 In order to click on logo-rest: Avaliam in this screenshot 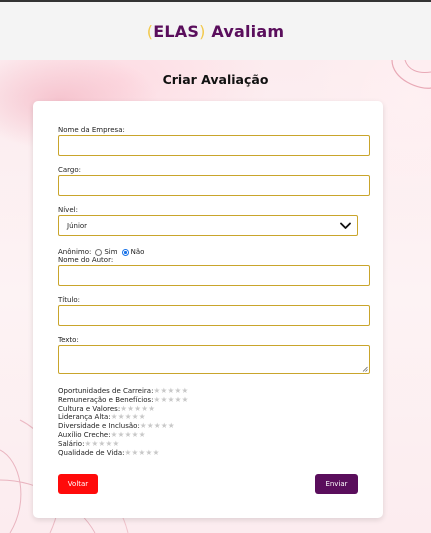, I will do `click(245, 31)`.